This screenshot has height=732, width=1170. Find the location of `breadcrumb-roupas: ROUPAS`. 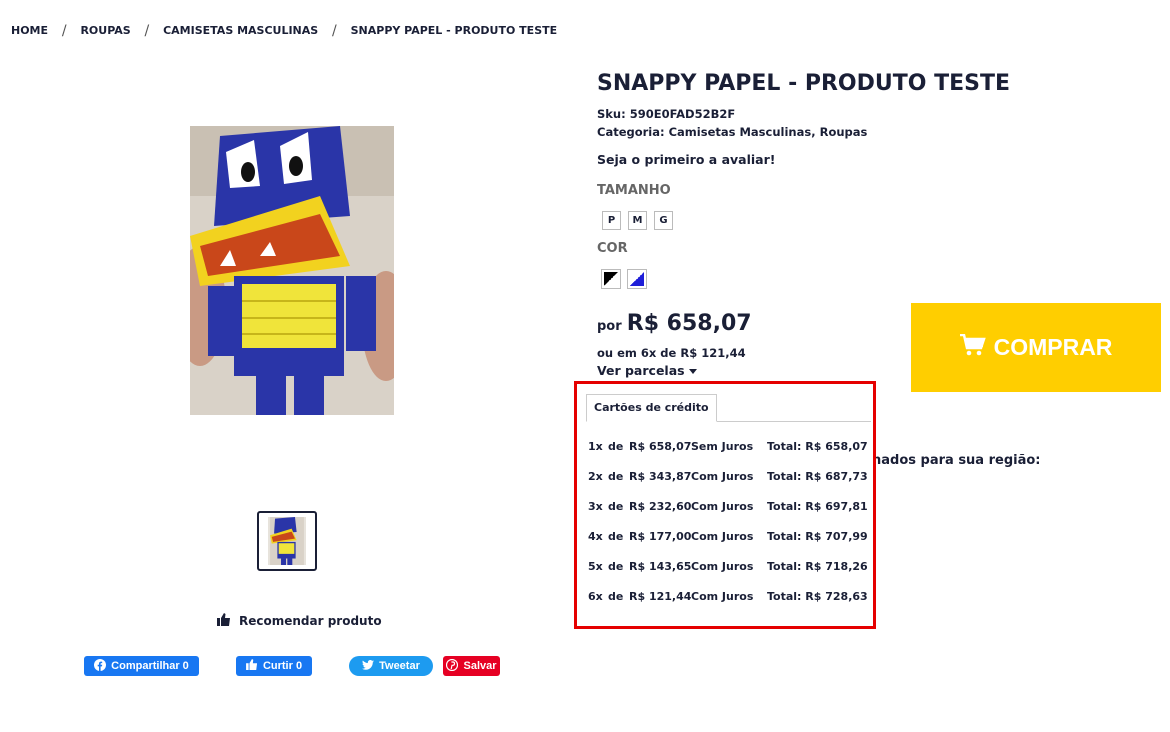

breadcrumb-roupas: ROUPAS is located at coordinates (105, 30).